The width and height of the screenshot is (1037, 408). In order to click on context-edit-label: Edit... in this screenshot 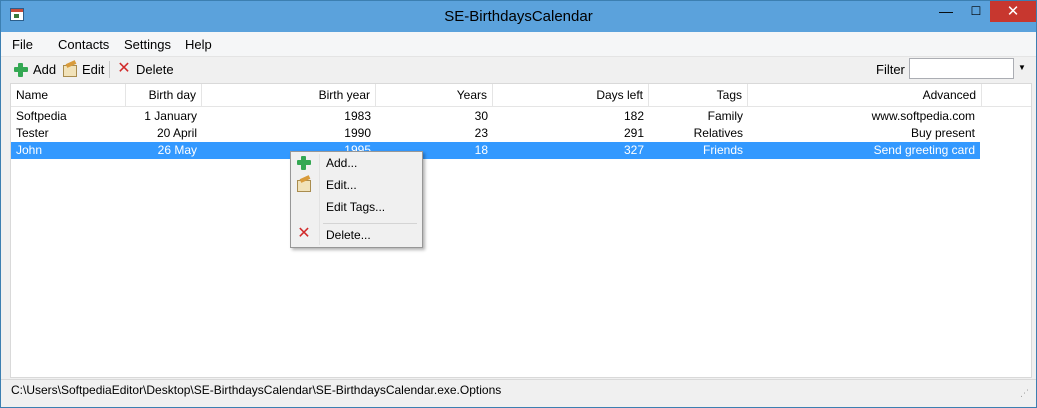, I will do `click(341, 185)`.